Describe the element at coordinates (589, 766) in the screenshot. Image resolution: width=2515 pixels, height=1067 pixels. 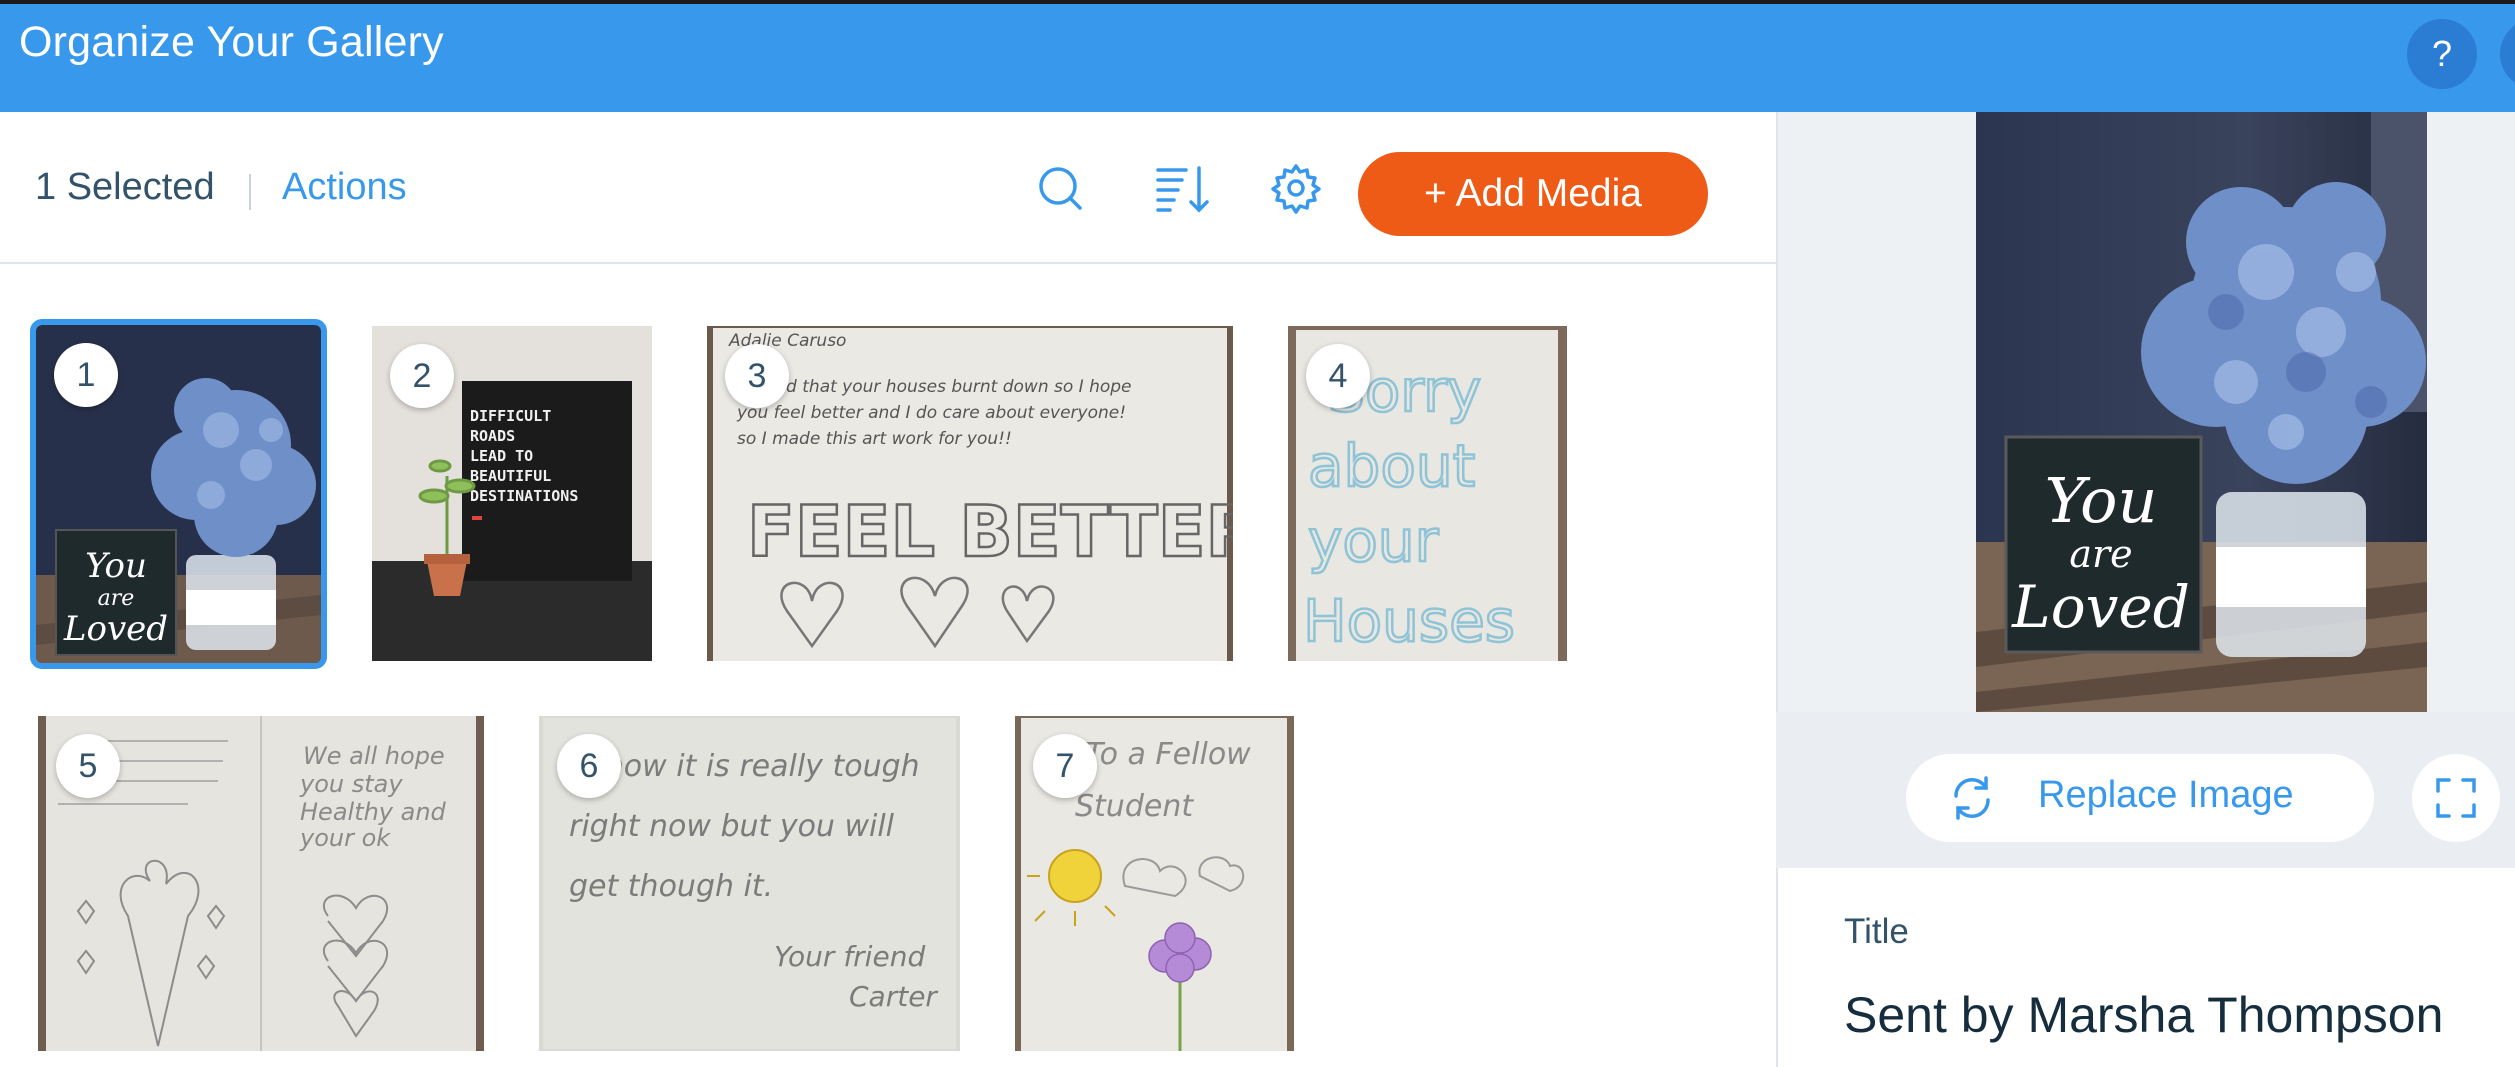
I see `item-number-badge: 6` at that location.